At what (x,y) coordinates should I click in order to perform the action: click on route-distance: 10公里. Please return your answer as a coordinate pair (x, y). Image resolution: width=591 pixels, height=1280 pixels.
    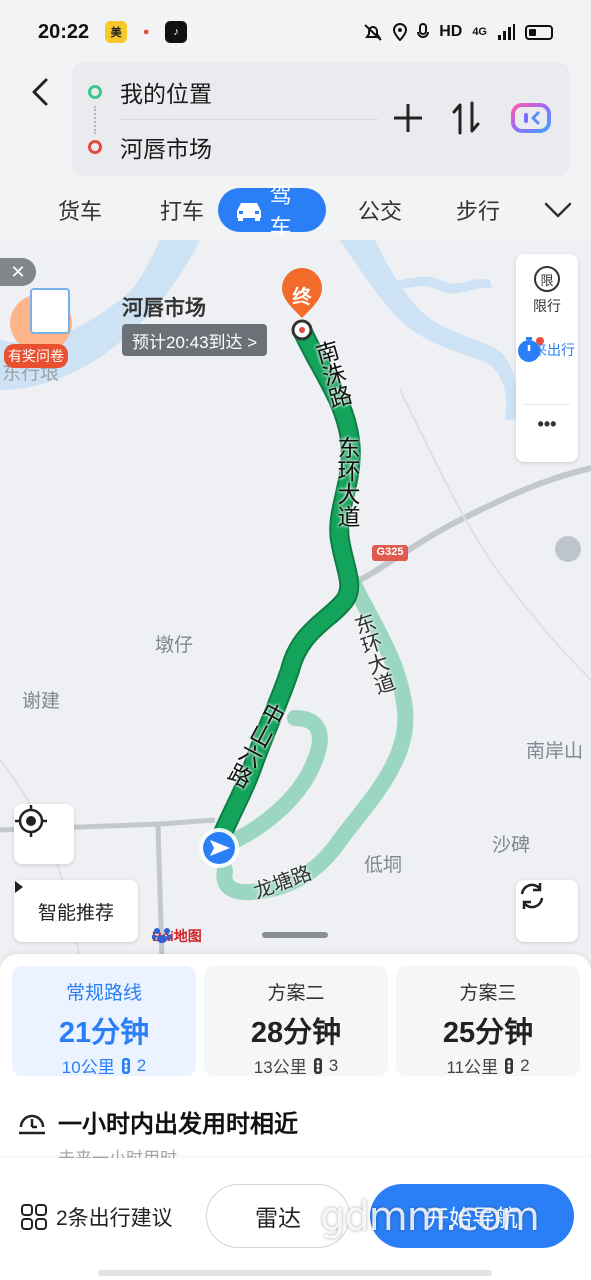
    Looking at the image, I should click on (88, 1067).